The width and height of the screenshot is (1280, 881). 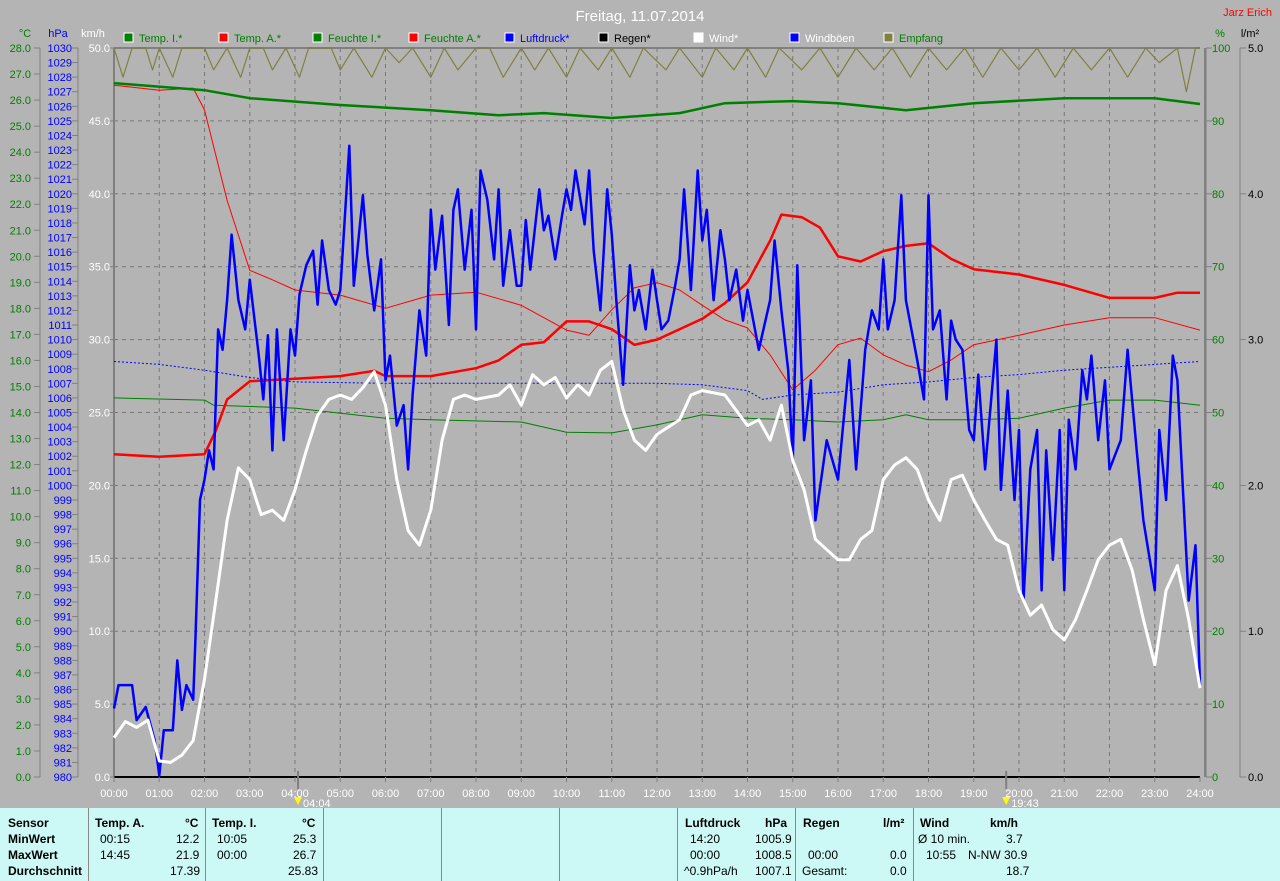 I want to click on axis-label-pressure: 994, so click(x=63, y=574).